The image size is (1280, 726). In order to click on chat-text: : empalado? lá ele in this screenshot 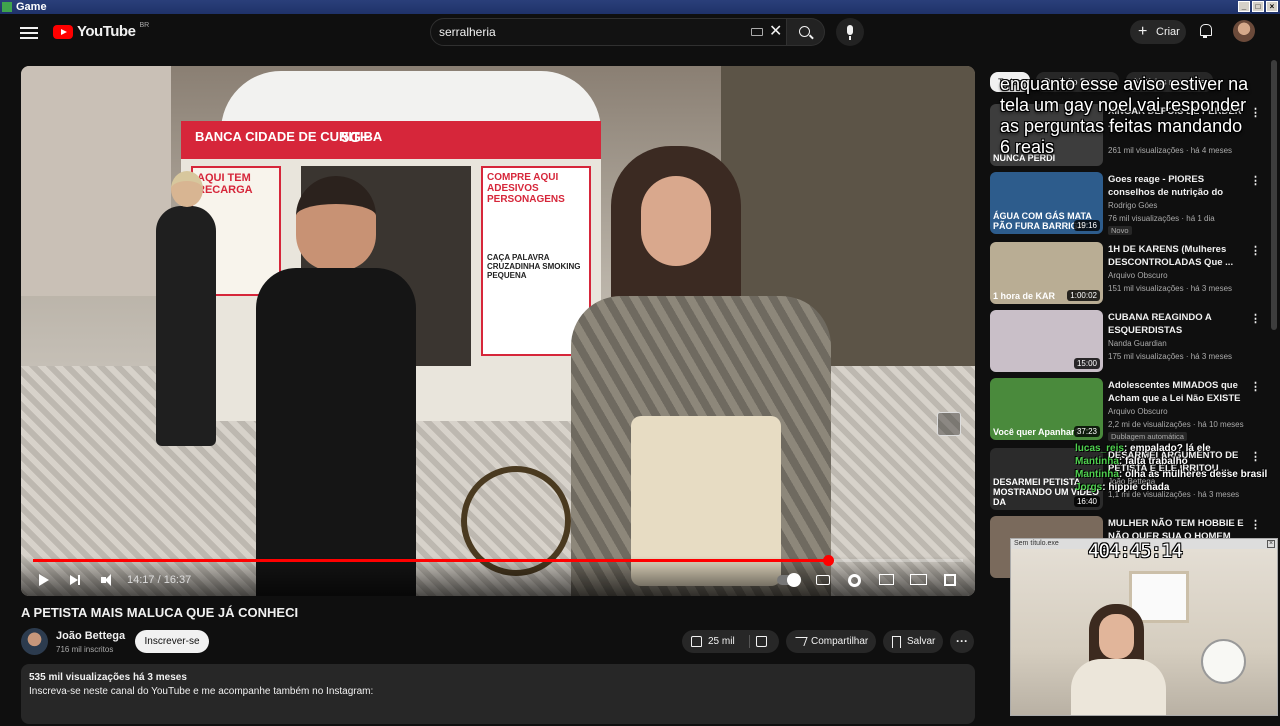, I will do `click(1167, 448)`.